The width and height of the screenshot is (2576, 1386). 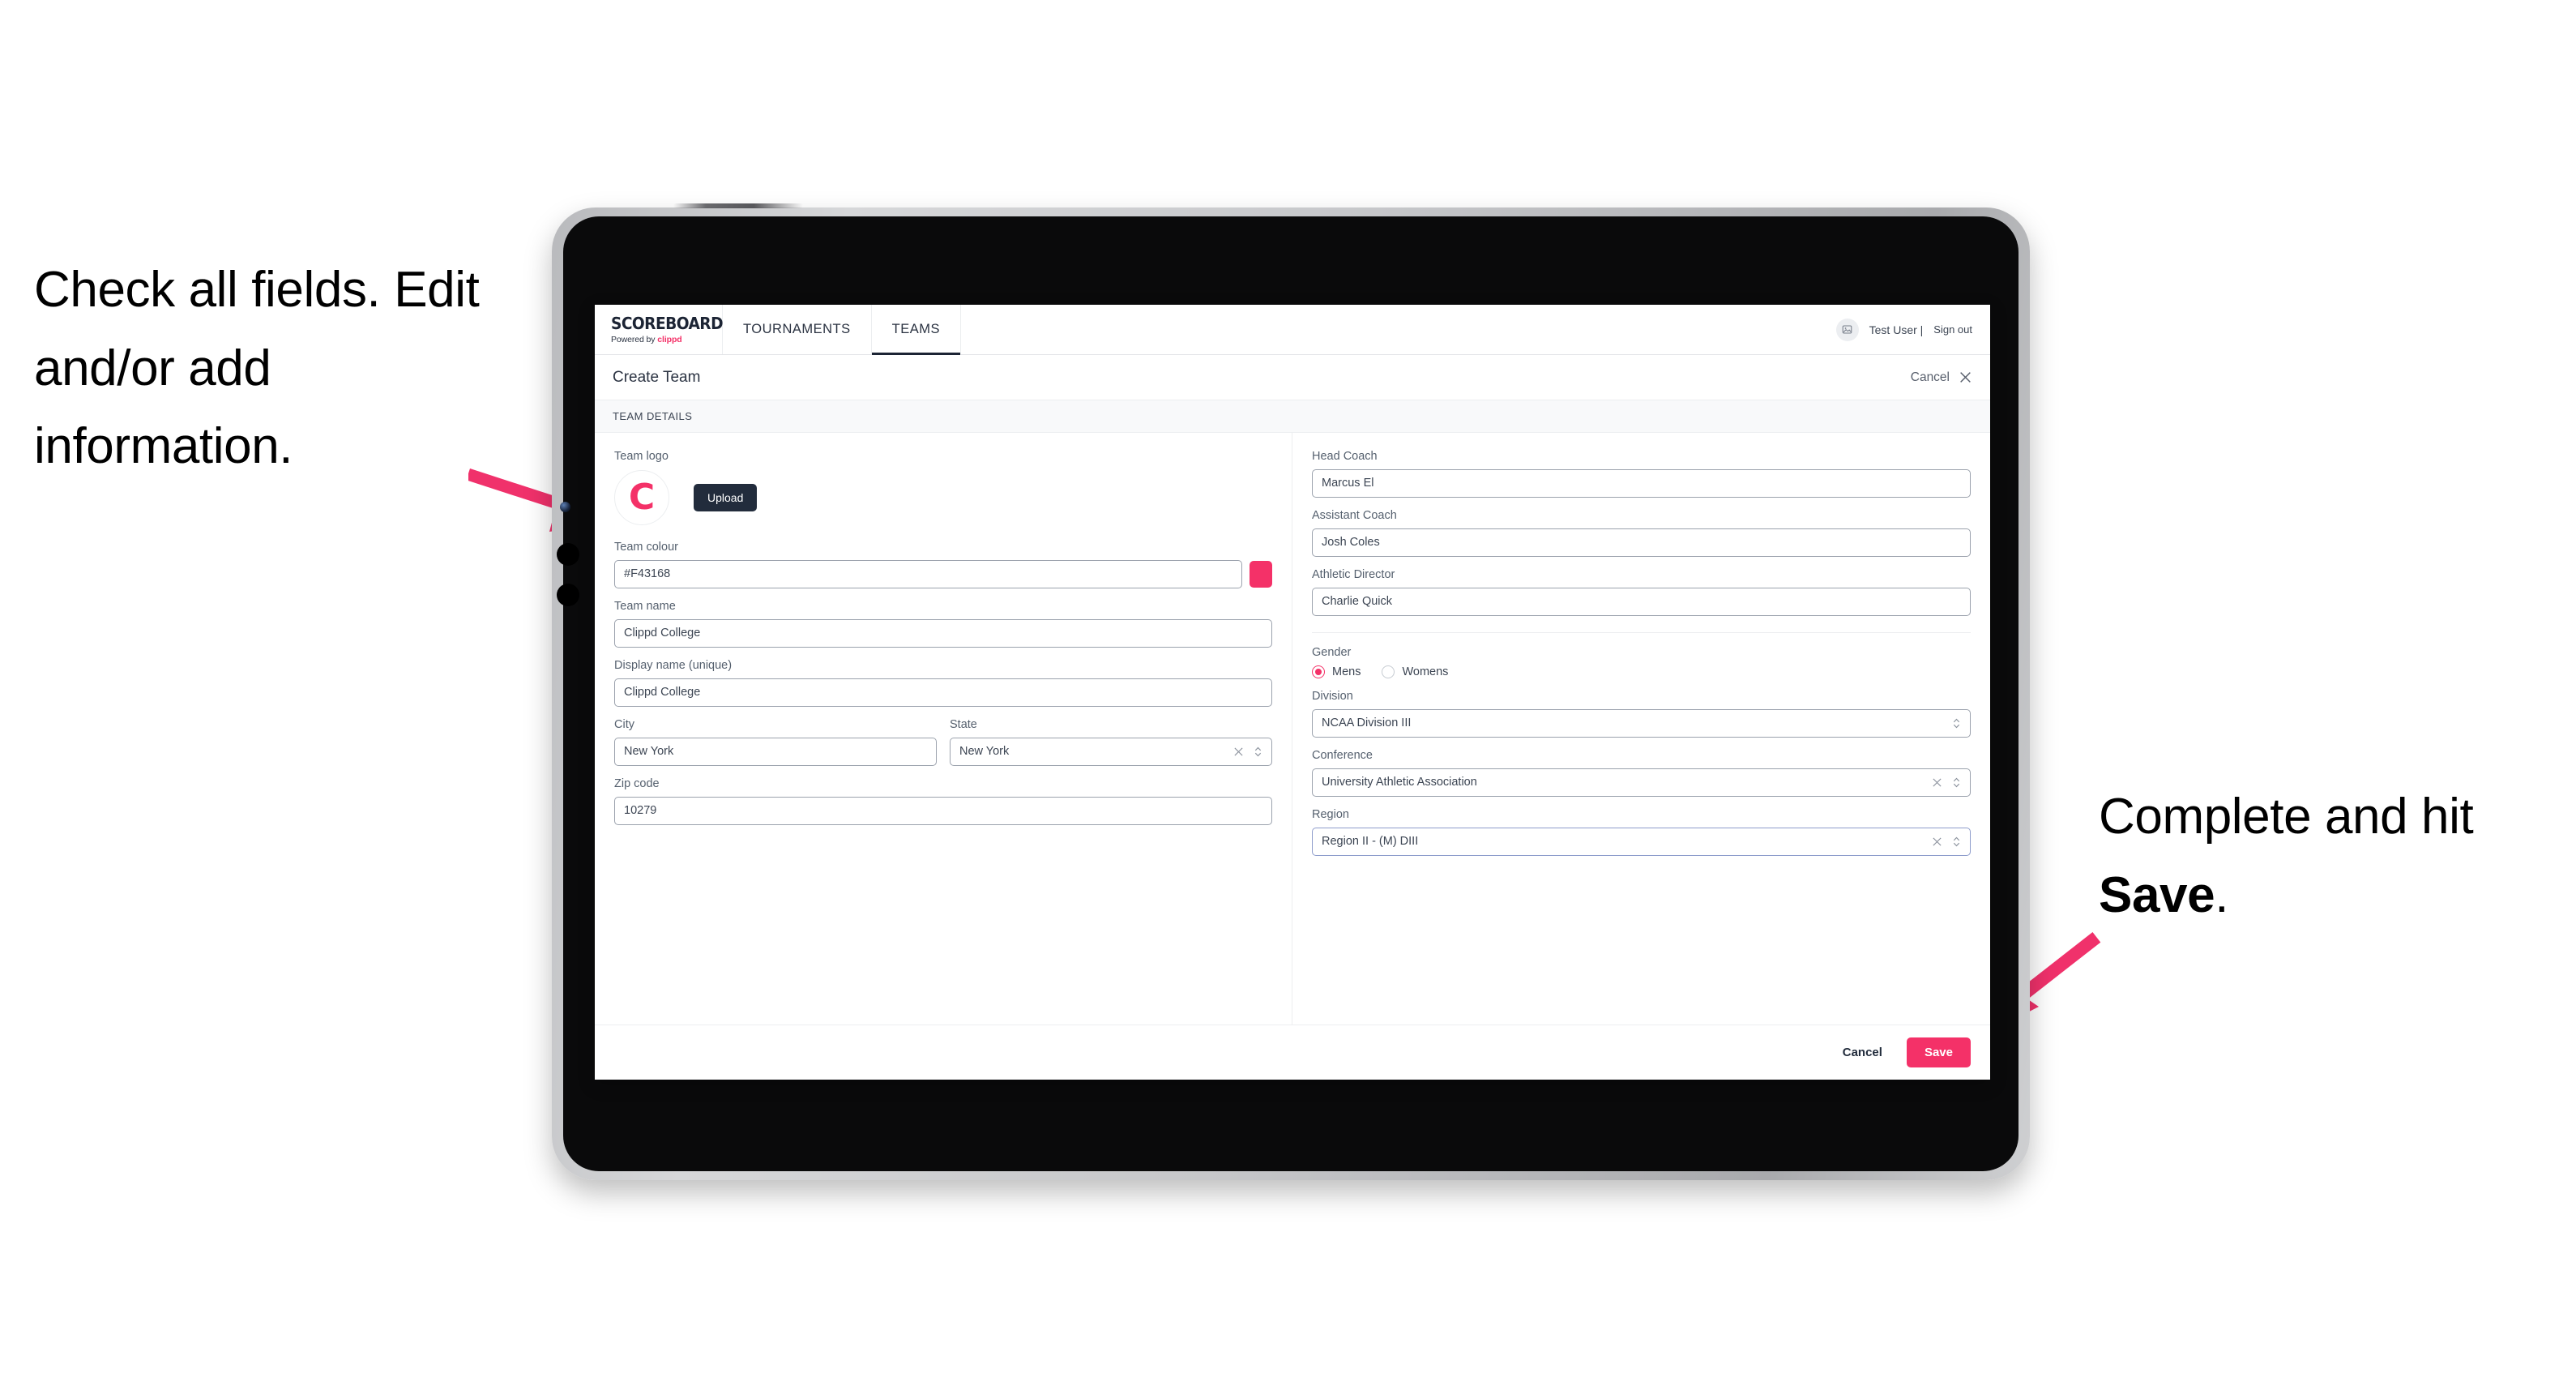 I want to click on field-gender: Gender Mens Womens, so click(x=1641, y=661).